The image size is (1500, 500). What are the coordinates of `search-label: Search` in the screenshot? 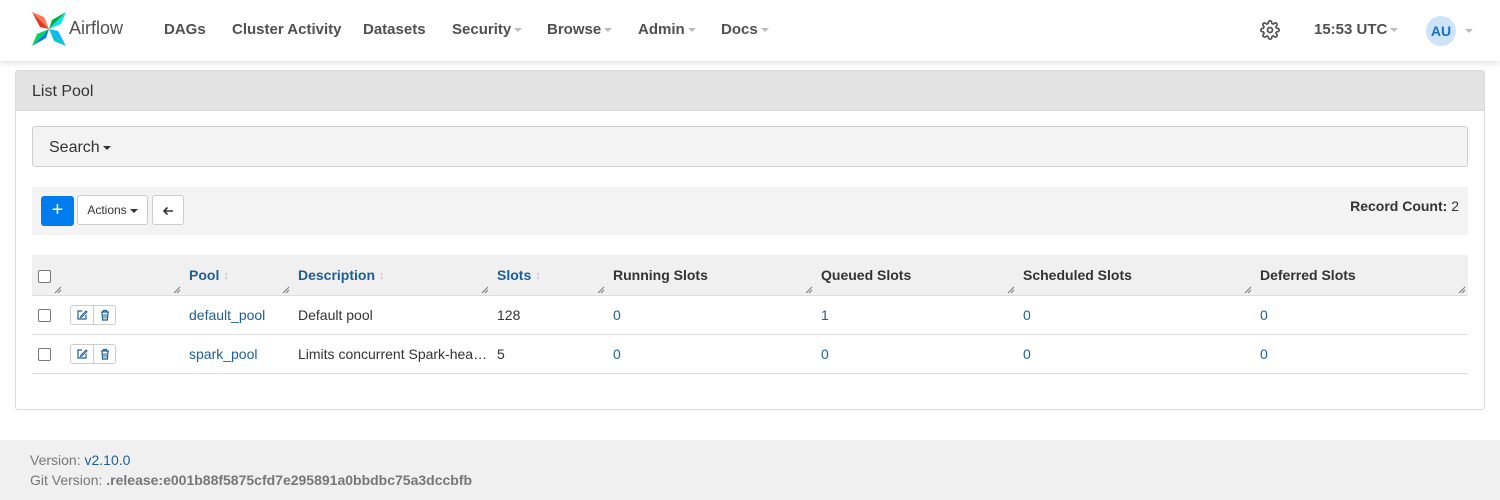 It's located at (80, 148).